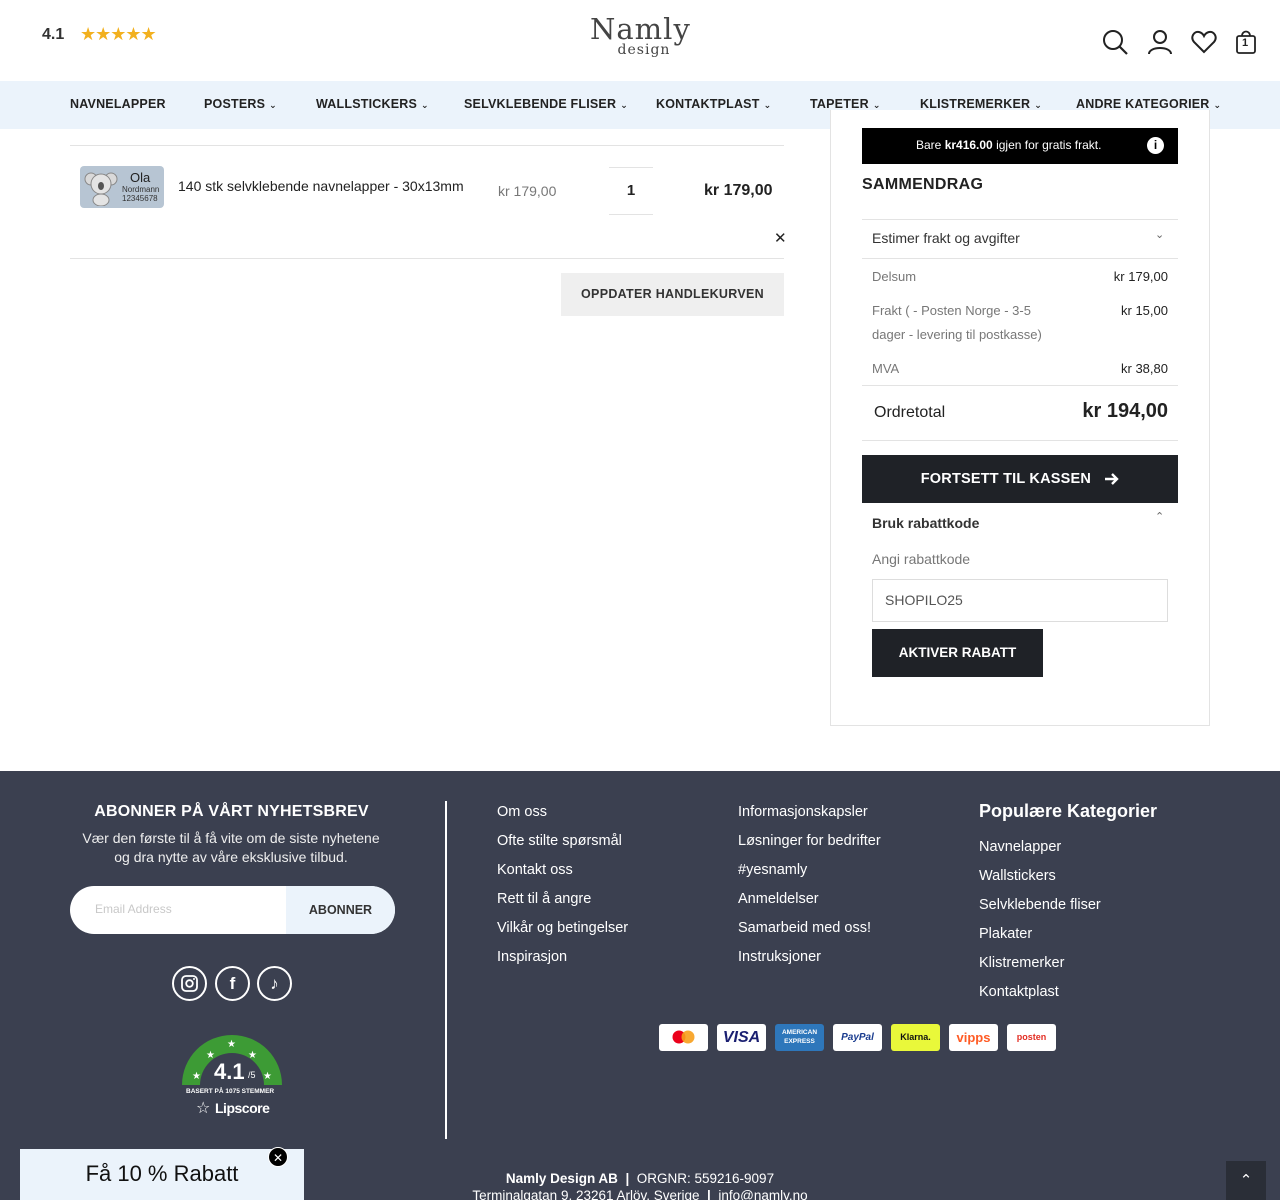  I want to click on lipscore-star-icon: ☆, so click(203, 1108).